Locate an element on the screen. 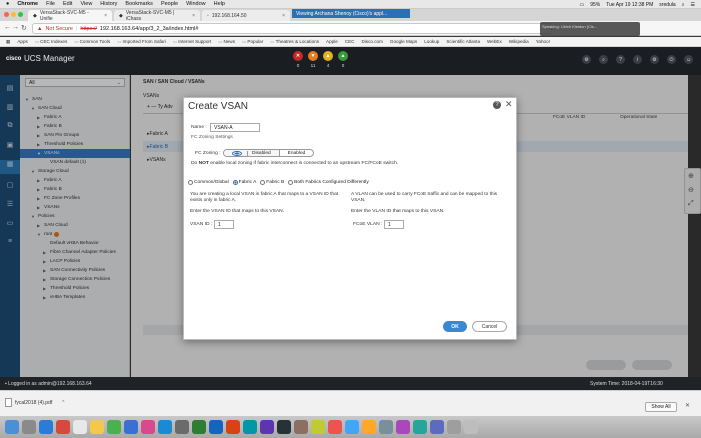  bookmark-item: Yahoo! is located at coordinates (543, 41).